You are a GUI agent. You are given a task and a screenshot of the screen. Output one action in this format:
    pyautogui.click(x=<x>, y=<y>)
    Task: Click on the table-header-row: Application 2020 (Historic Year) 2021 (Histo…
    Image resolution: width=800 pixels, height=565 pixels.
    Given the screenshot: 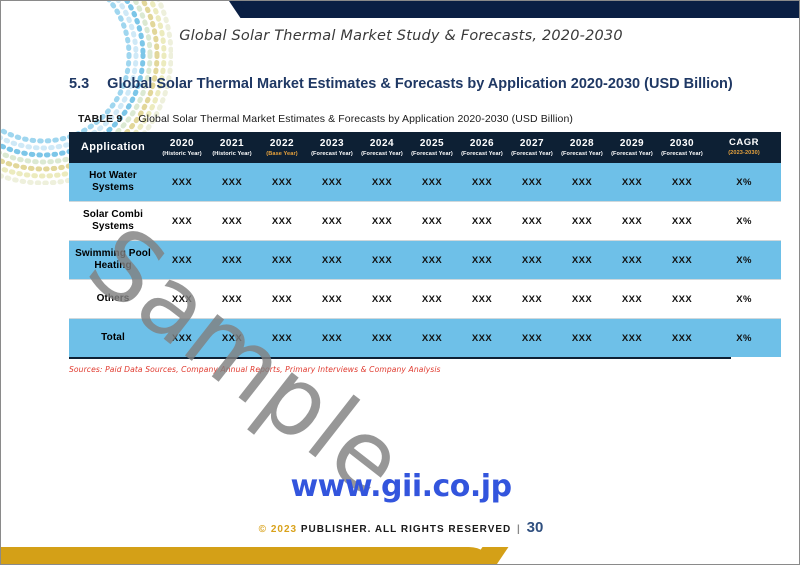 What is the action you would take?
    pyautogui.click(x=425, y=147)
    